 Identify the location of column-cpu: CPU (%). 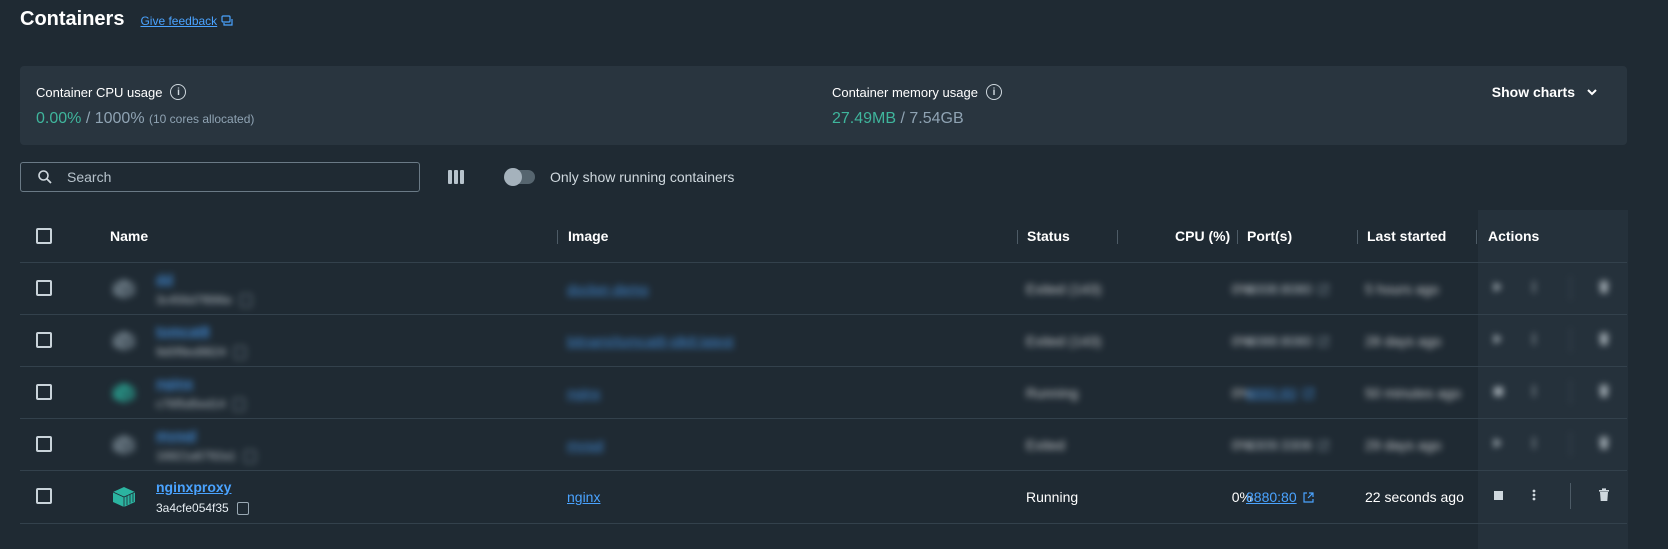
(1202, 236).